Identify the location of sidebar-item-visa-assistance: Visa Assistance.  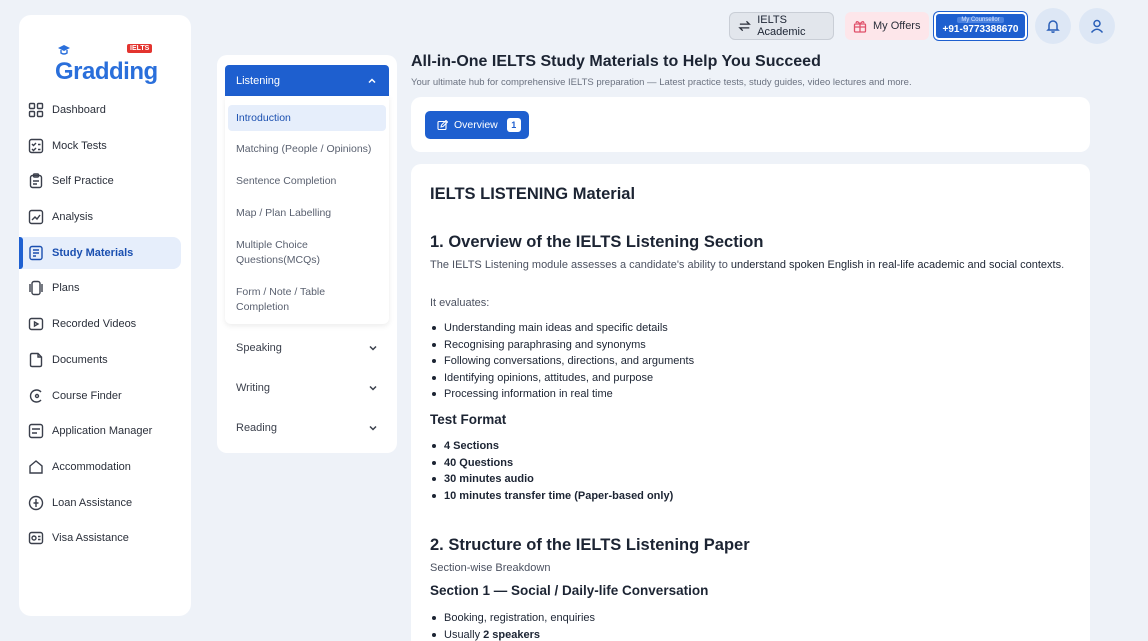
(100, 538).